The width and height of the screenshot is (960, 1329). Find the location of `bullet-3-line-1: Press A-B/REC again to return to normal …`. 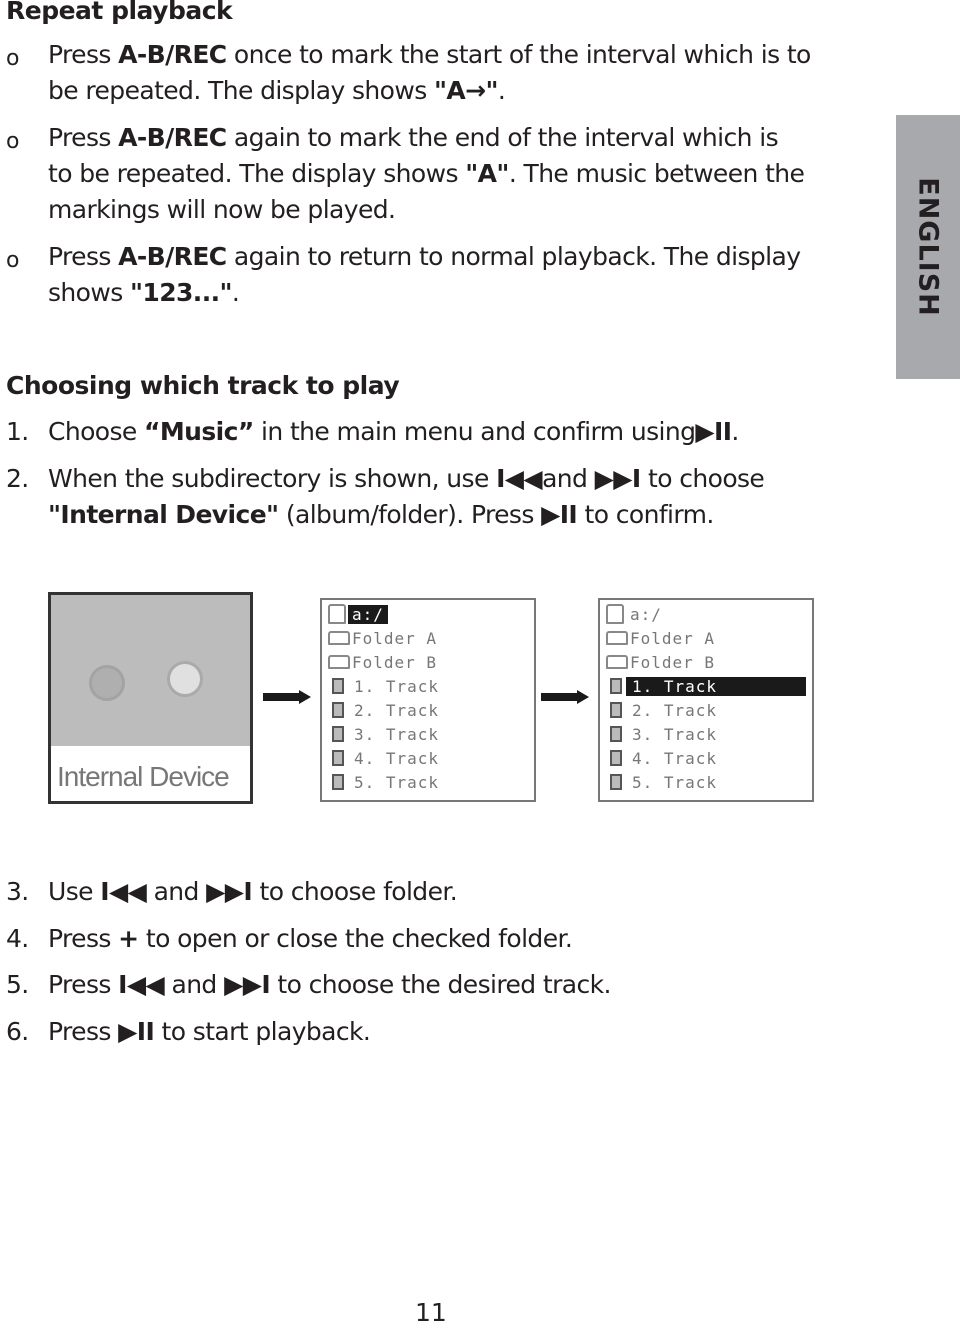

bullet-3-line-1: Press A-B/REC again to return to normal … is located at coordinates (424, 256).